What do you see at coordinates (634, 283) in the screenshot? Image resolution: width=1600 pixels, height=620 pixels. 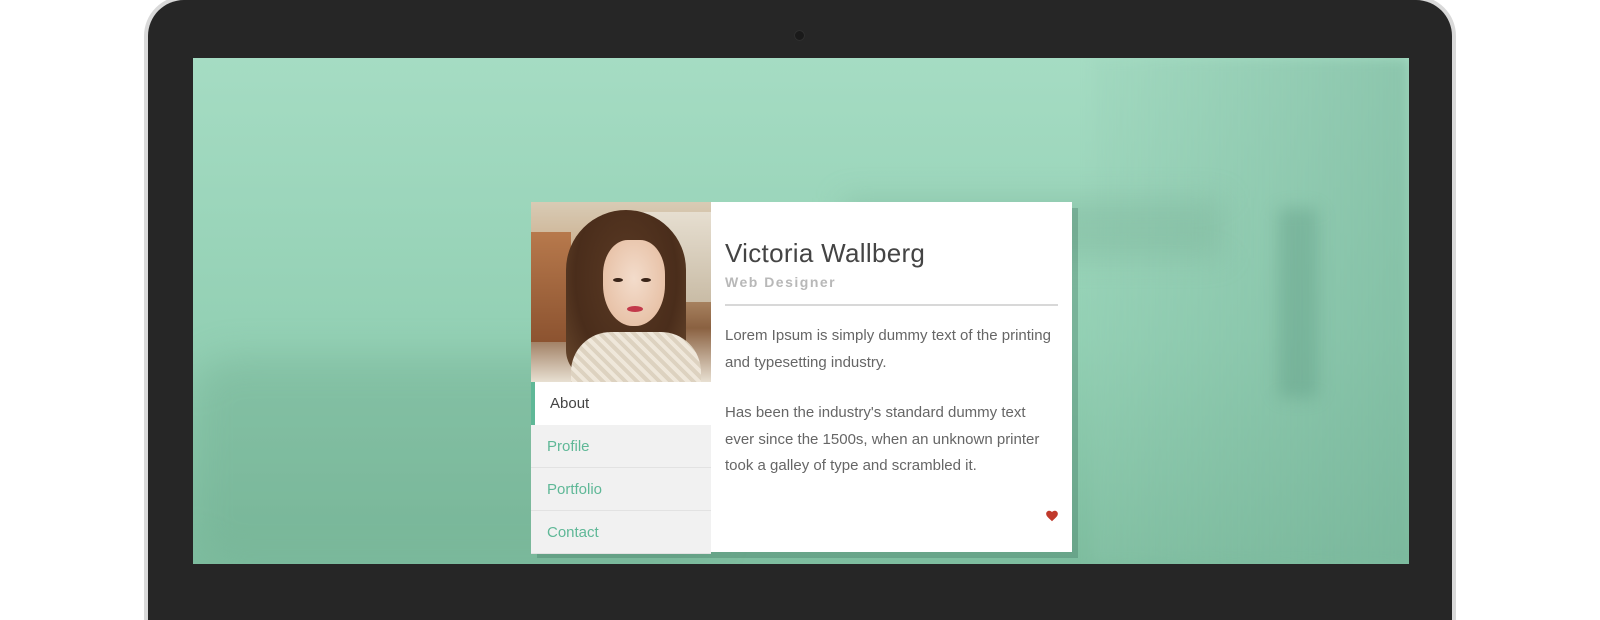 I see `photo-face` at bounding box center [634, 283].